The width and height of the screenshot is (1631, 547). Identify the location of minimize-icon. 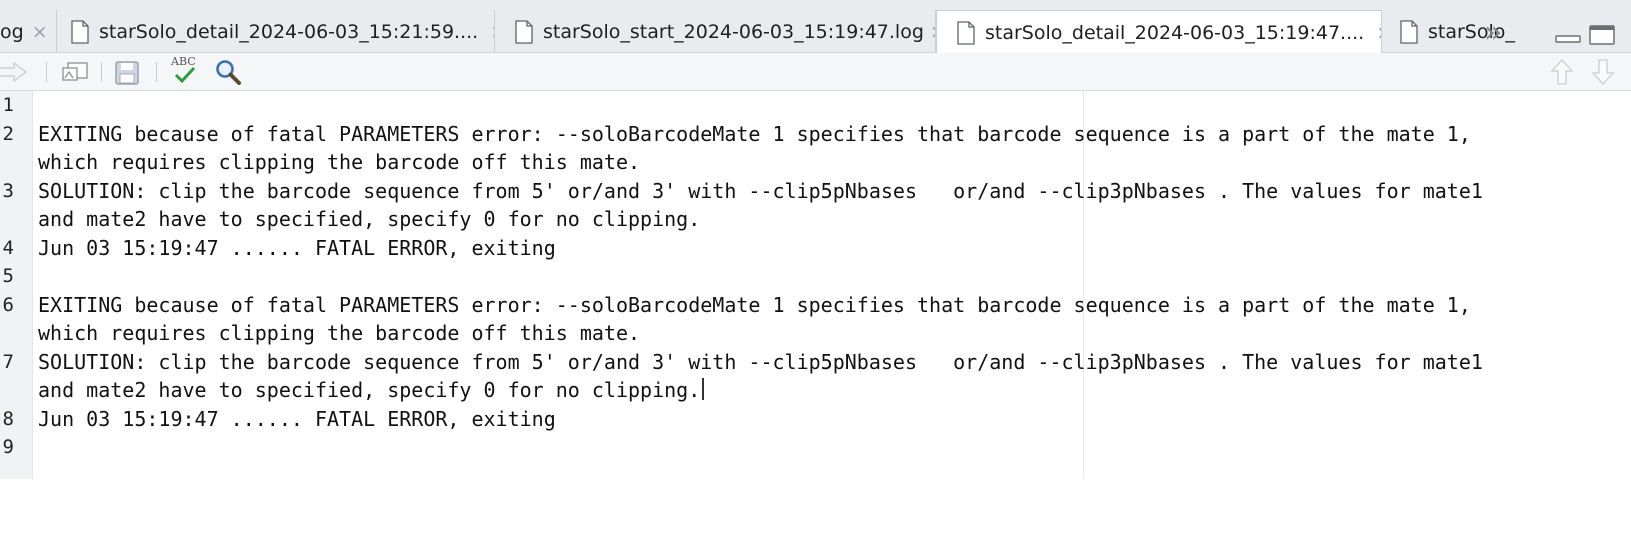
(1568, 34).